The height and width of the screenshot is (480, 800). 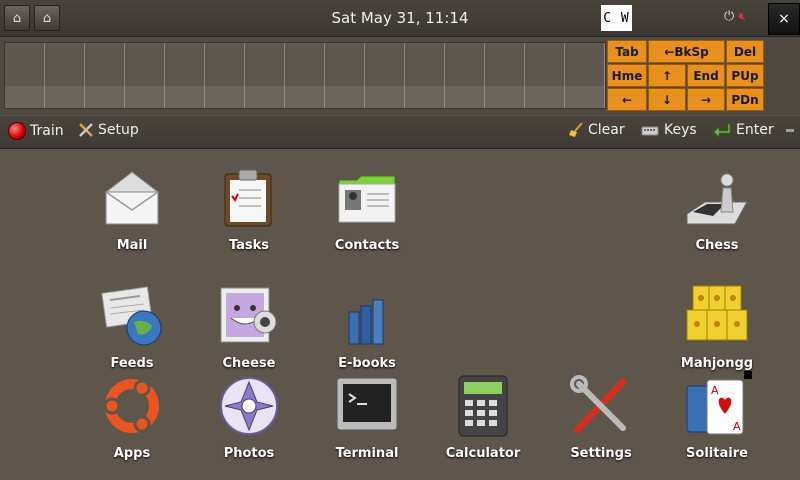 What do you see at coordinates (248, 315) in the screenshot?
I see `cheese-icon` at bounding box center [248, 315].